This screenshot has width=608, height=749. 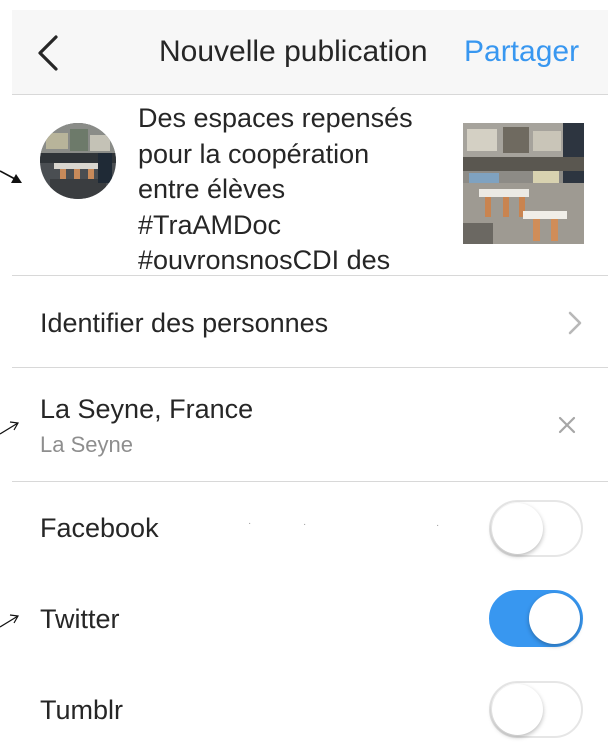 I want to click on close-icon, so click(x=567, y=425).